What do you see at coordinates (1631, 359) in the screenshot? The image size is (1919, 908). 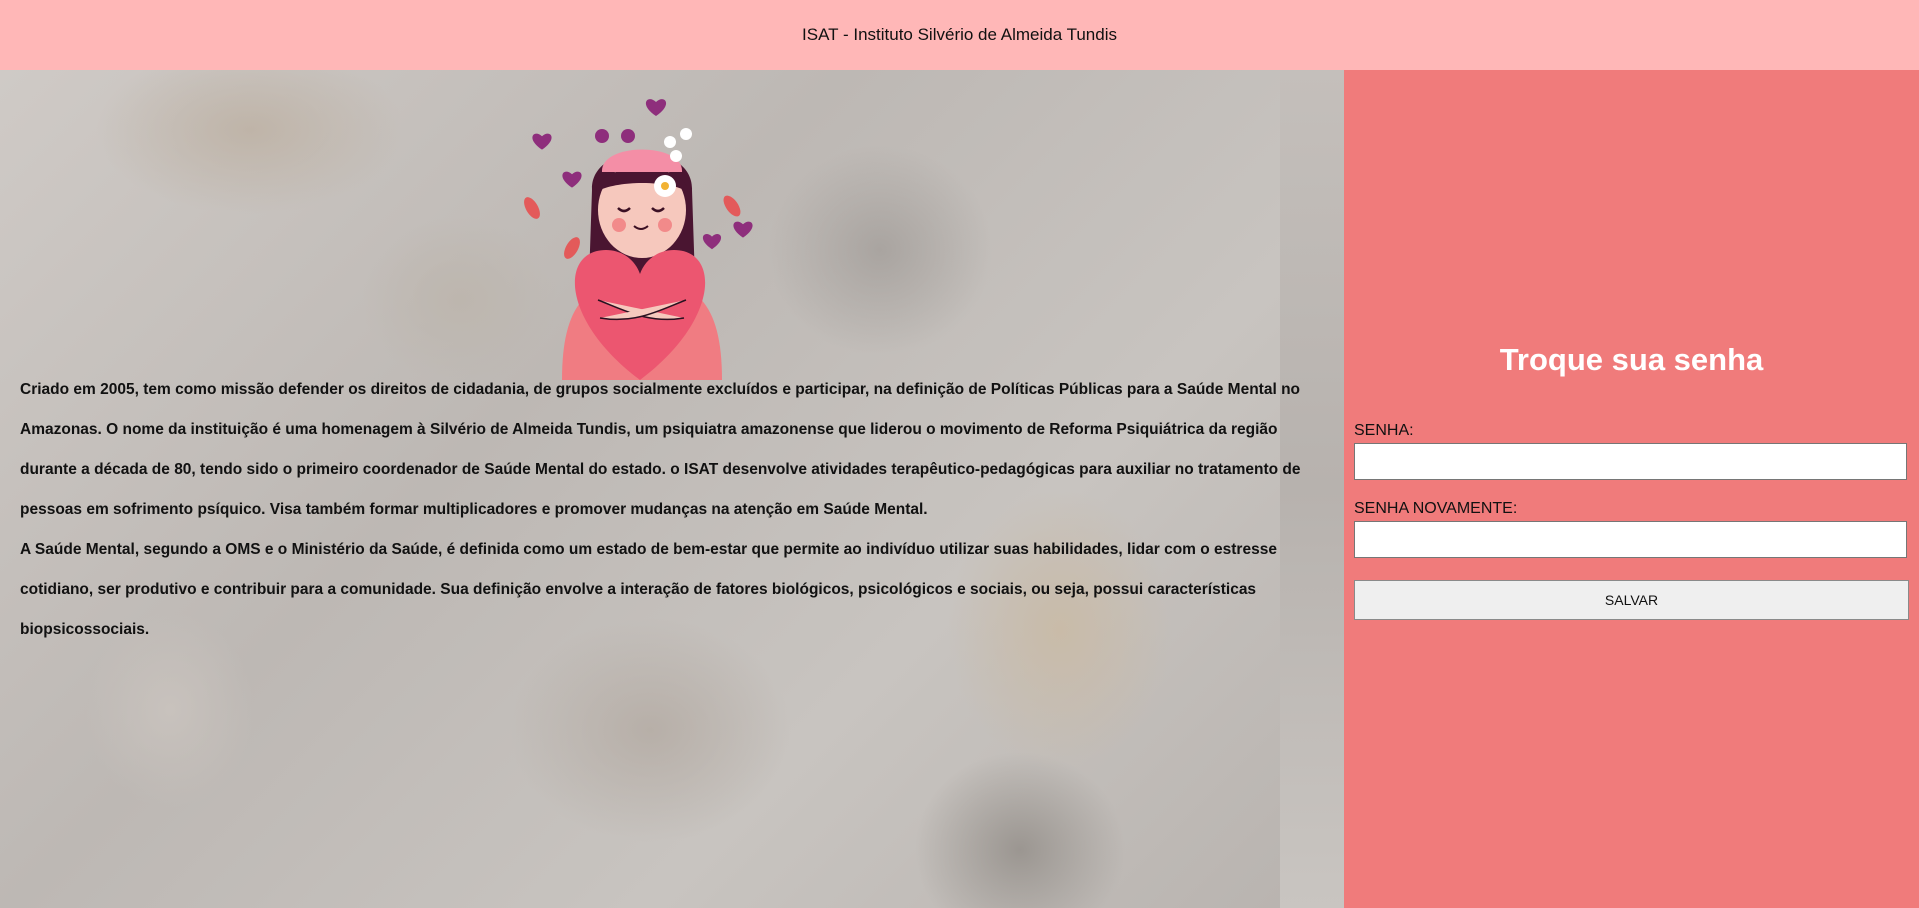 I see `form-title: Troque sua senha` at bounding box center [1631, 359].